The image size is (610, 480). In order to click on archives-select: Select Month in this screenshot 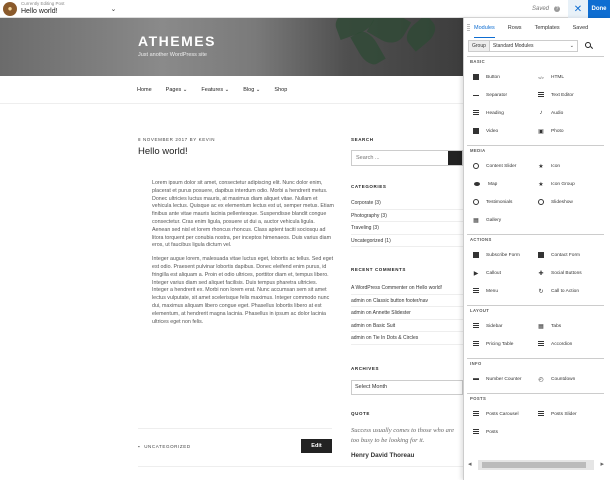, I will do `click(407, 387)`.